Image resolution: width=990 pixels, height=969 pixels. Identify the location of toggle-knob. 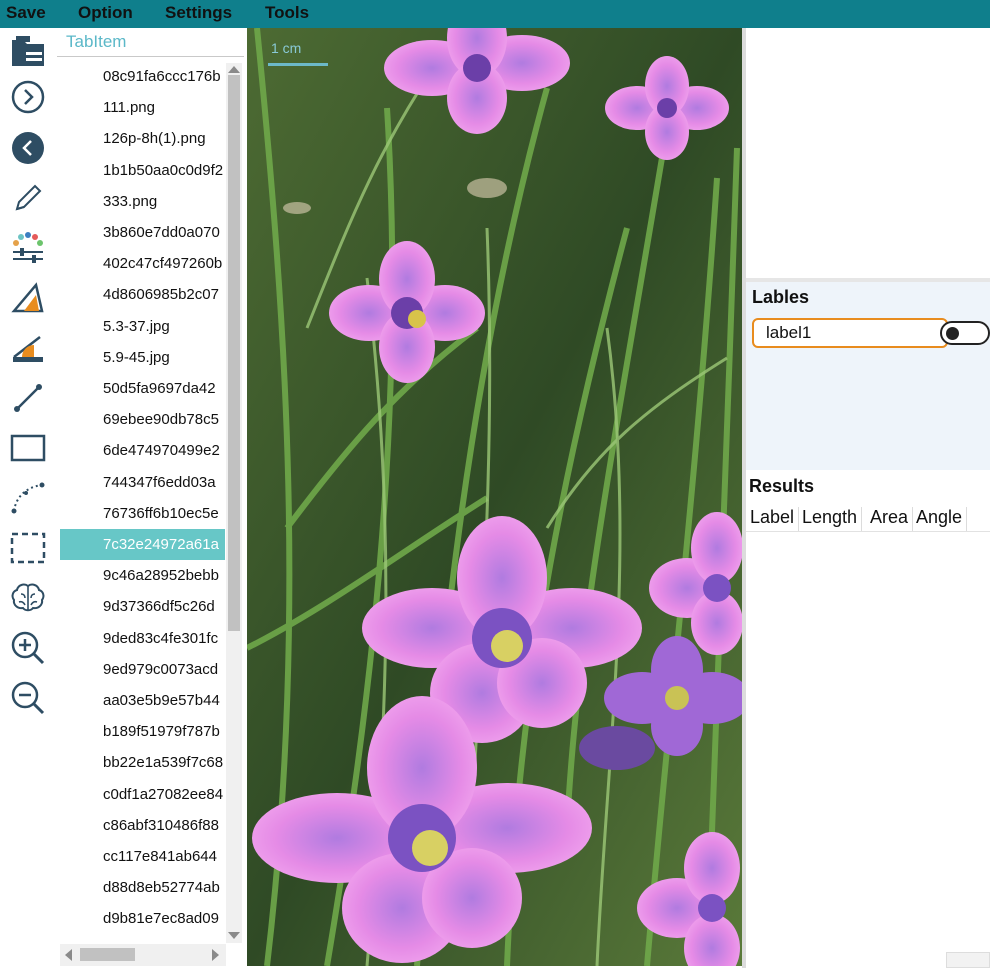
(952, 333).